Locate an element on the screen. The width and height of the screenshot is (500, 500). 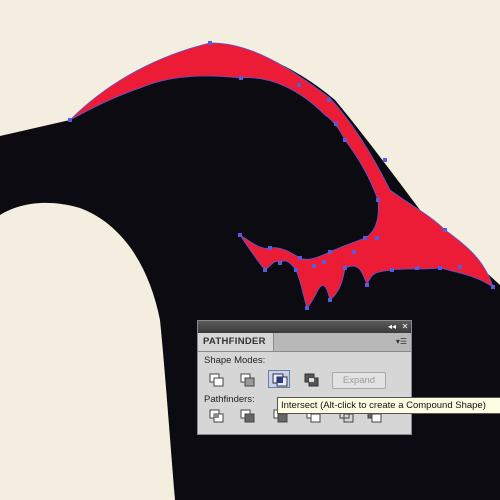
divide-icon is located at coordinates (216, 416).